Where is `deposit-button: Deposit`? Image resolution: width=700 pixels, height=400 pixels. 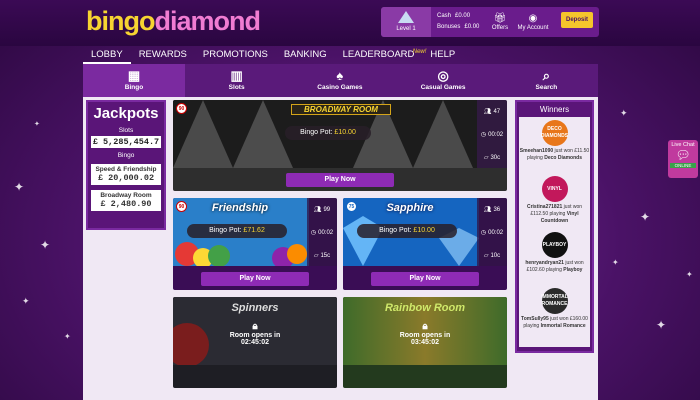
deposit-button: Deposit is located at coordinates (577, 20).